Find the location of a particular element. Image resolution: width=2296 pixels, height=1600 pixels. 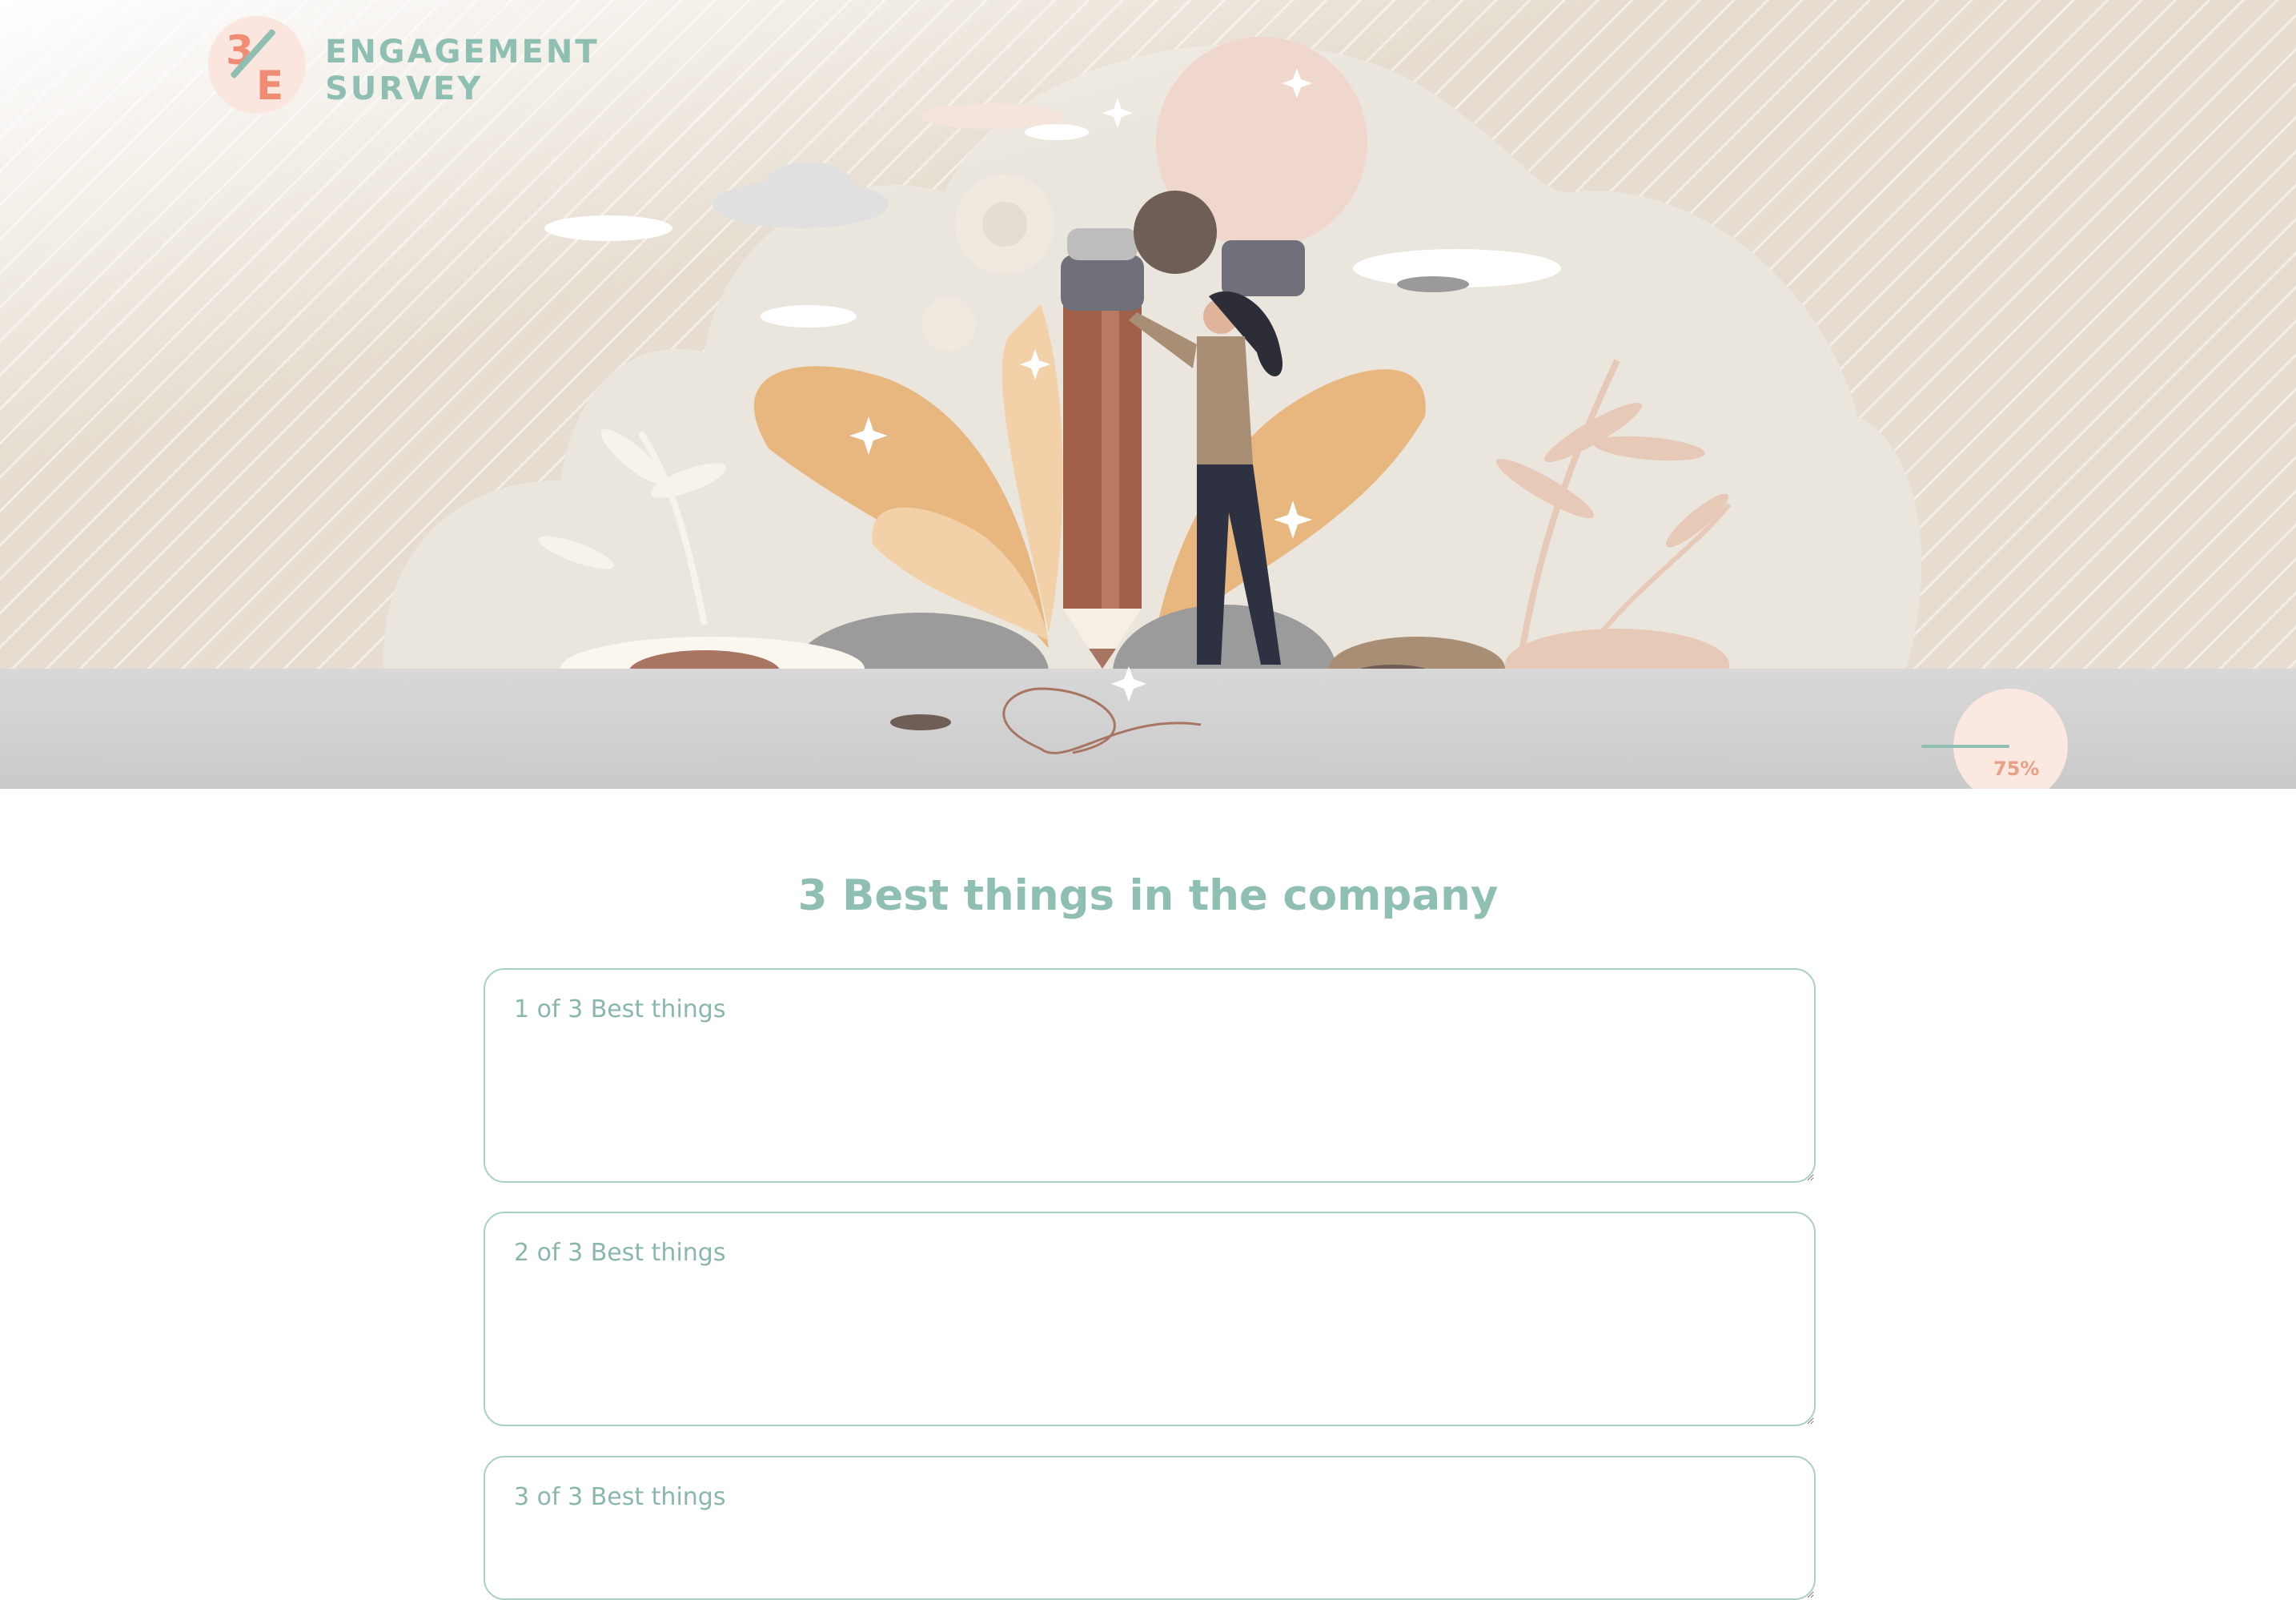

progress-indicator: 75% is located at coordinates (1994, 738).